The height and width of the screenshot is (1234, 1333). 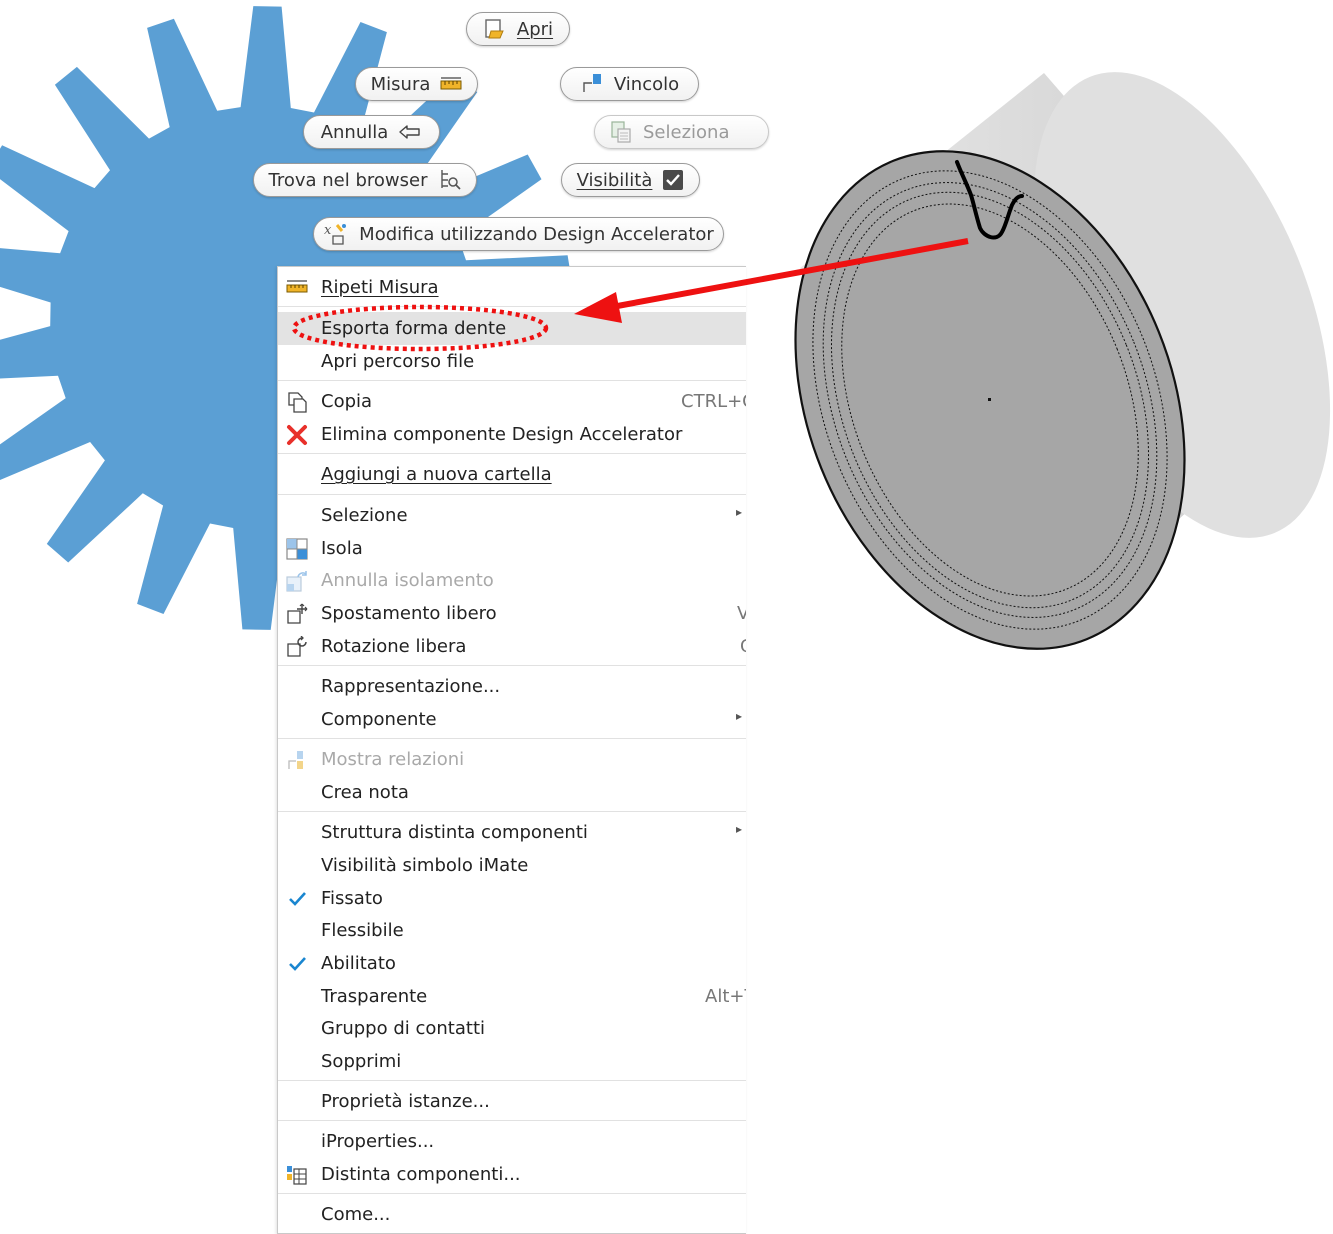 What do you see at coordinates (400, 84) in the screenshot?
I see `misura-label: Misura` at bounding box center [400, 84].